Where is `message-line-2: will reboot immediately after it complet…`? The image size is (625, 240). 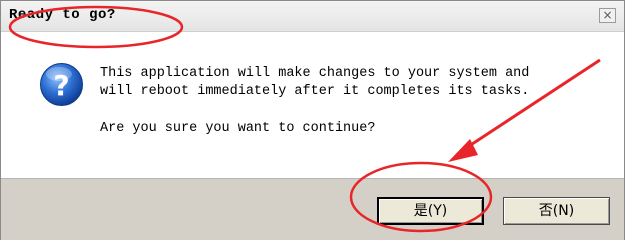
message-line-2: will reboot immediately after it complet… is located at coordinates (315, 91).